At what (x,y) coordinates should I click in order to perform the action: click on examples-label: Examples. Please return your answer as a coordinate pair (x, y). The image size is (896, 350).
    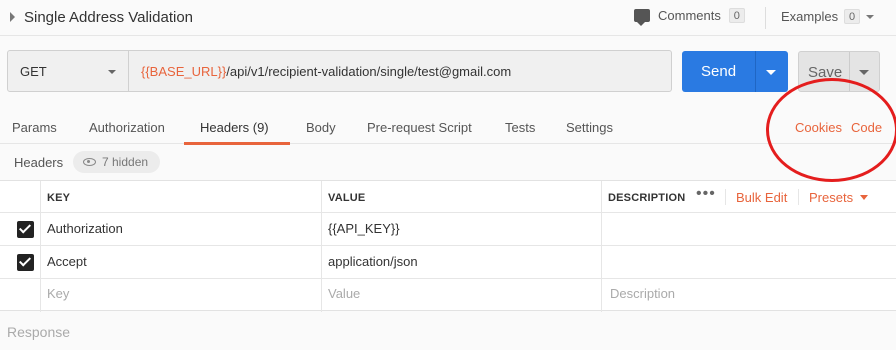
    Looking at the image, I should click on (810, 16).